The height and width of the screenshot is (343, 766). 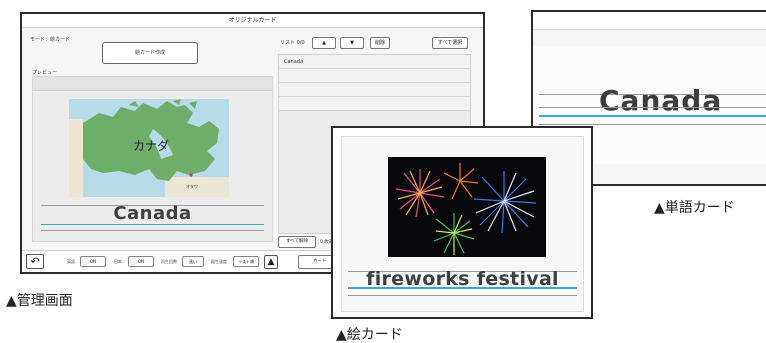 What do you see at coordinates (380, 43) in the screenshot?
I see `delete-button: 削除` at bounding box center [380, 43].